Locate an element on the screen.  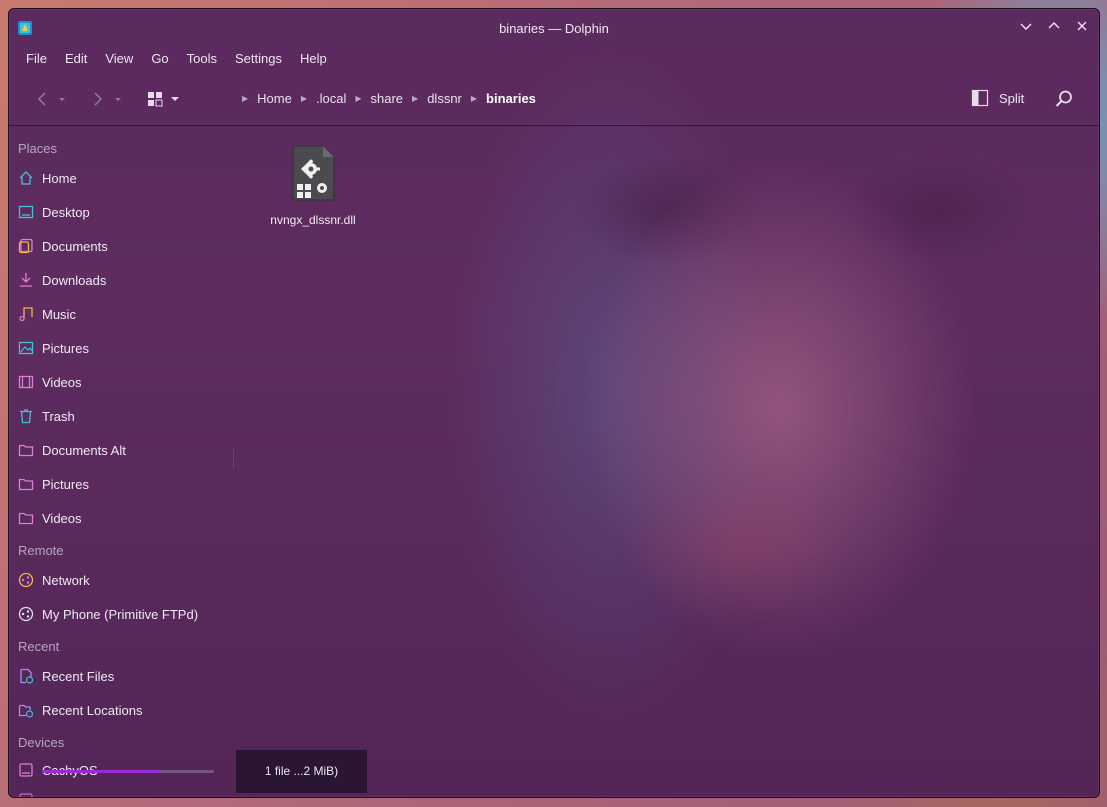
minimize-button is located at coordinates (1026, 28).